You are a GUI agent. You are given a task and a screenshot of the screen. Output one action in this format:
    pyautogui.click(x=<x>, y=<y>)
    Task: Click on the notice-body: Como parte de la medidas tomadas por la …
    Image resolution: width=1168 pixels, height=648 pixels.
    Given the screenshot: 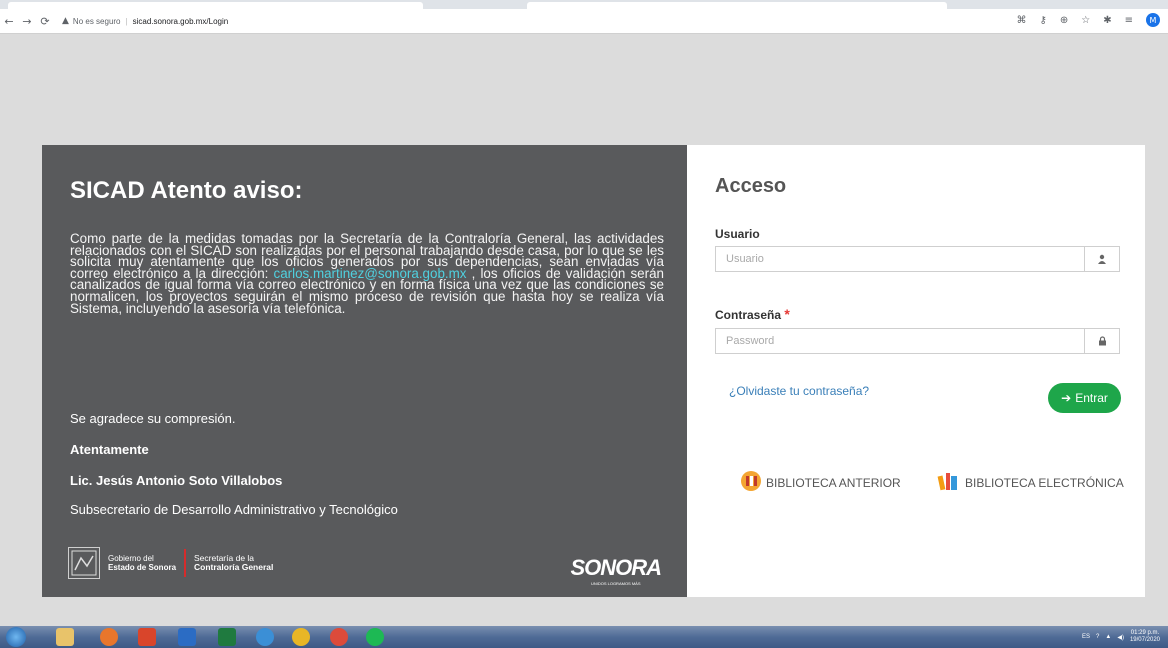 What is the action you would take?
    pyautogui.click(x=367, y=273)
    